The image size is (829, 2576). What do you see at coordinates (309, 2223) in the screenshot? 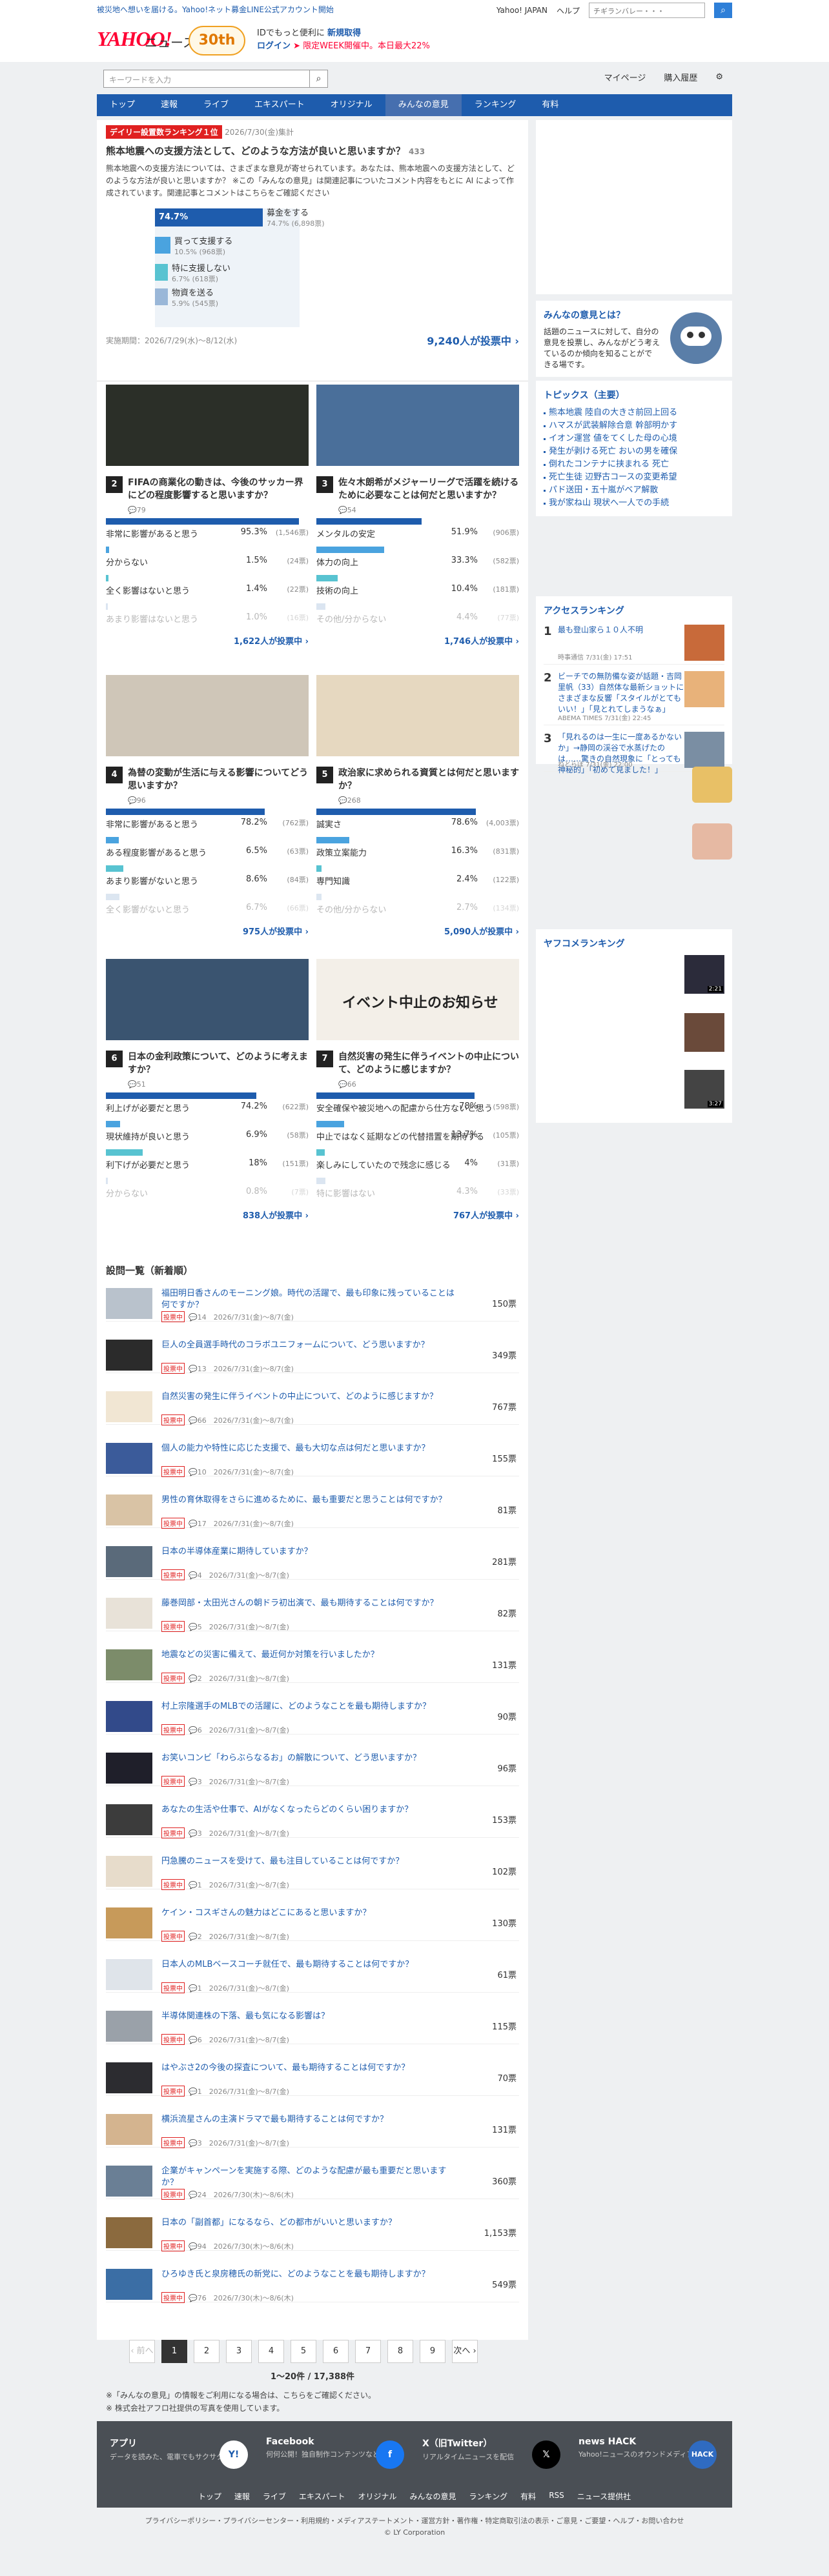
I see `list-title: 日本の「副首都」になるなら、どの都市がいいと思いますか？` at bounding box center [309, 2223].